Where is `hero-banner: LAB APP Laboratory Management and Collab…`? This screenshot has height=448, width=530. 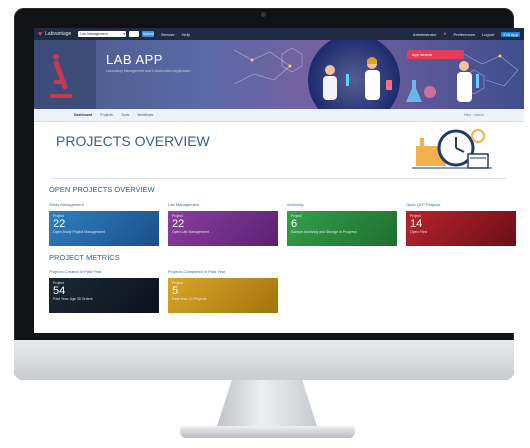 hero-banner: LAB APP Laboratory Management and Collab… is located at coordinates (279, 74).